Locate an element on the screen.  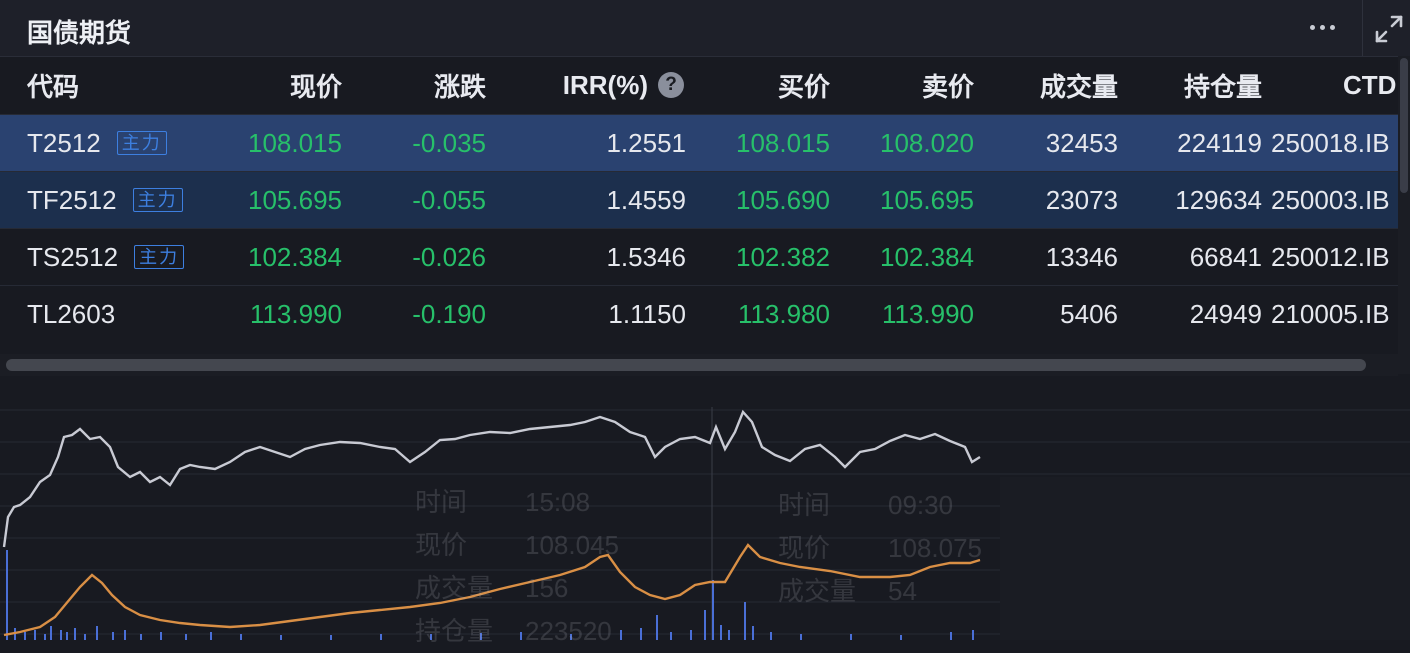
col-ctd: CTD is located at coordinates (1369, 85).